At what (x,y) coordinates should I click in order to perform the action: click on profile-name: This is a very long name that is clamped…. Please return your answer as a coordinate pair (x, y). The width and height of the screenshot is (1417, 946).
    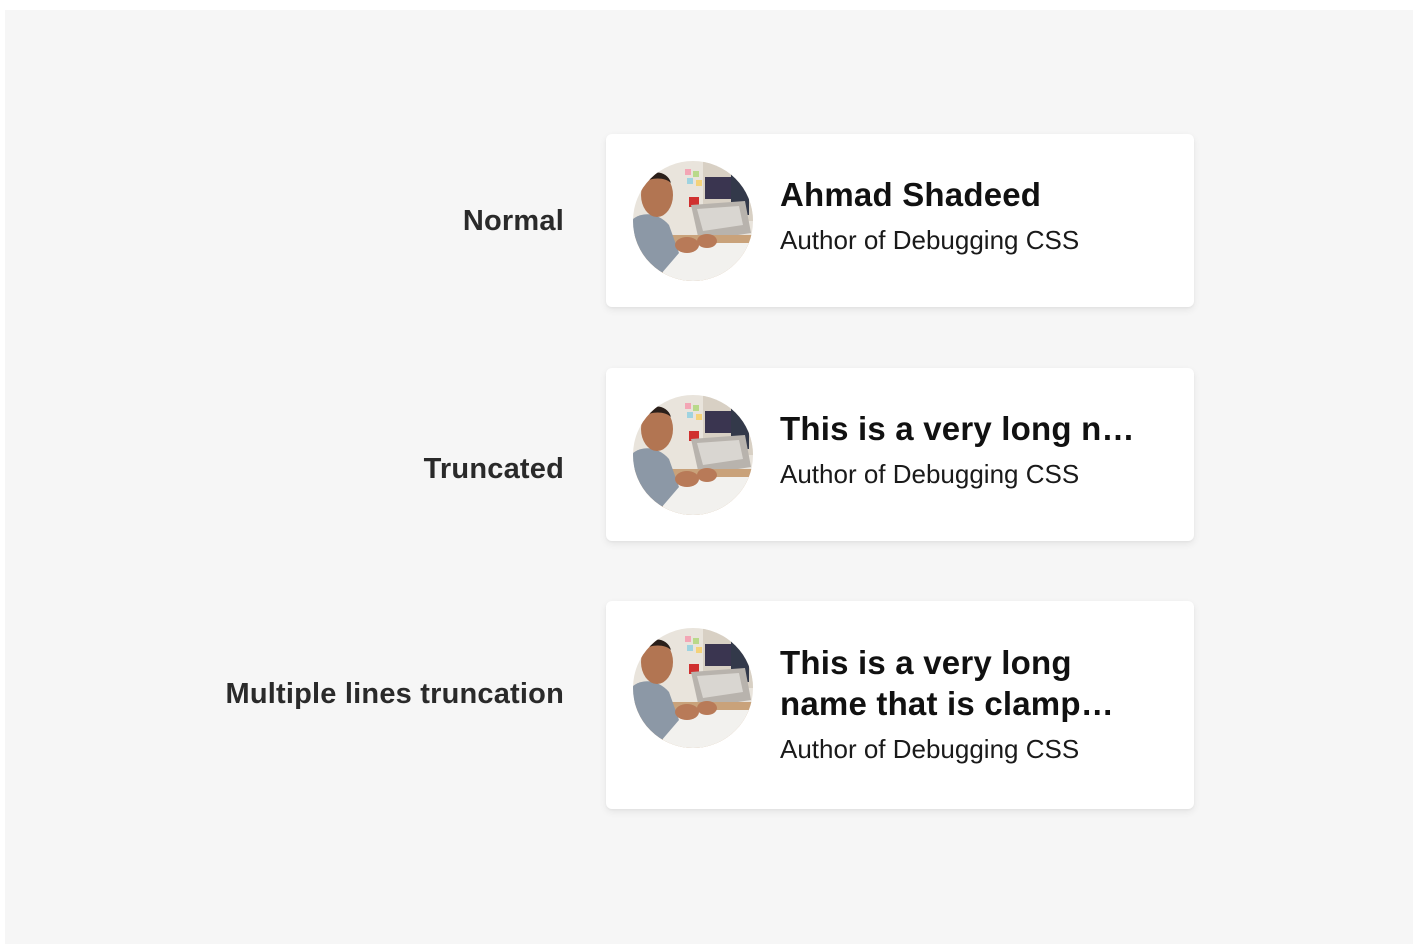
    Looking at the image, I should click on (950, 683).